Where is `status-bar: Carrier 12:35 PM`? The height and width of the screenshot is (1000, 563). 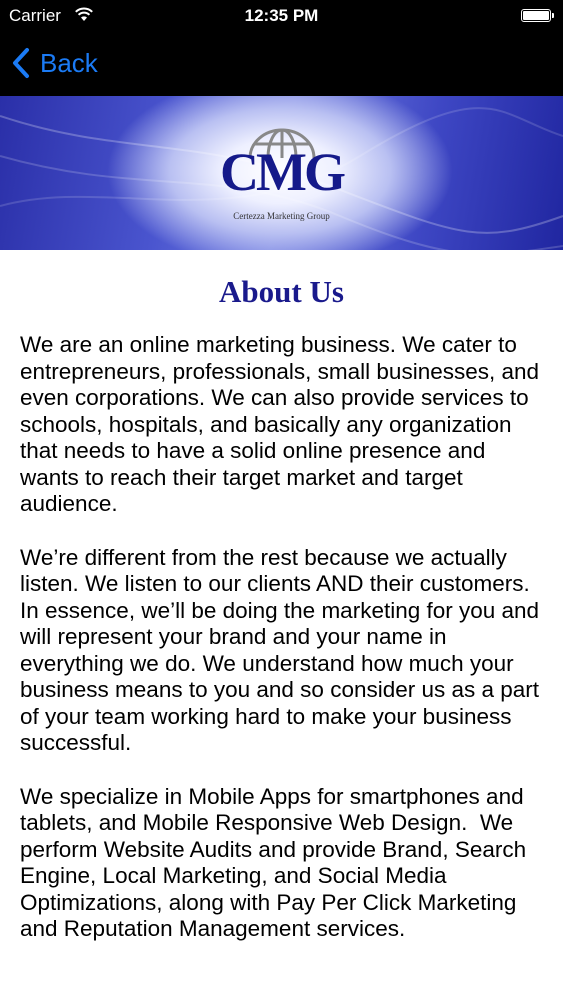 status-bar: Carrier 12:35 PM is located at coordinates (281, 16).